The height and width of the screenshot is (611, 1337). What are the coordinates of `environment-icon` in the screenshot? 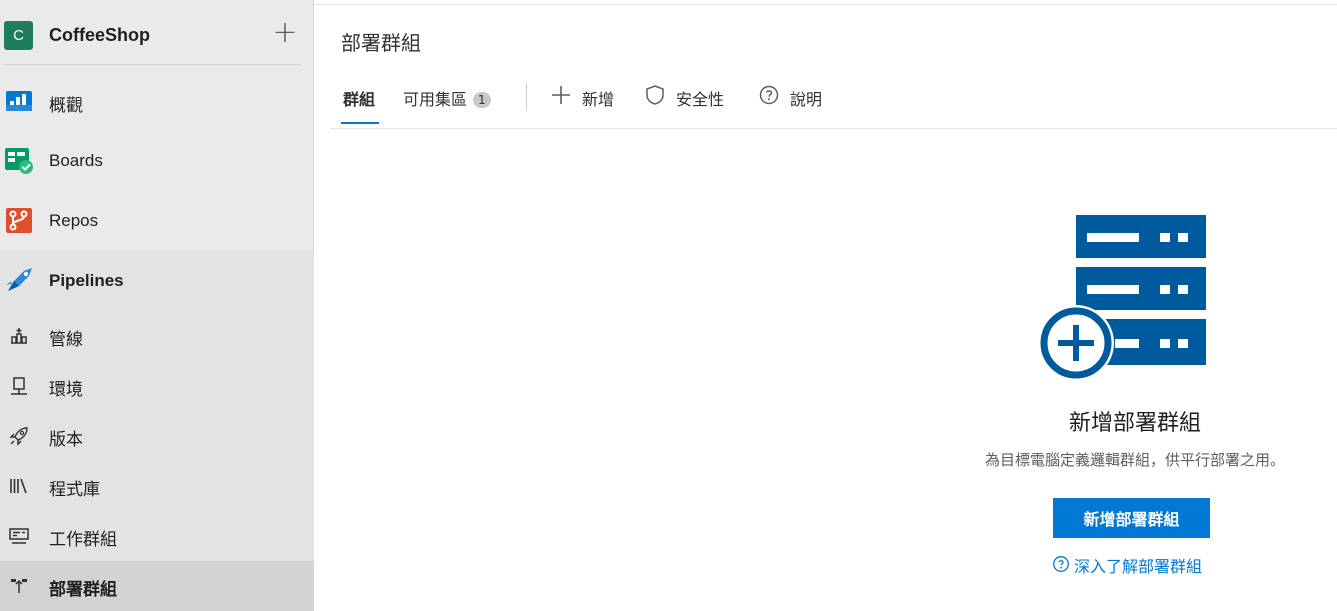 It's located at (19, 386).